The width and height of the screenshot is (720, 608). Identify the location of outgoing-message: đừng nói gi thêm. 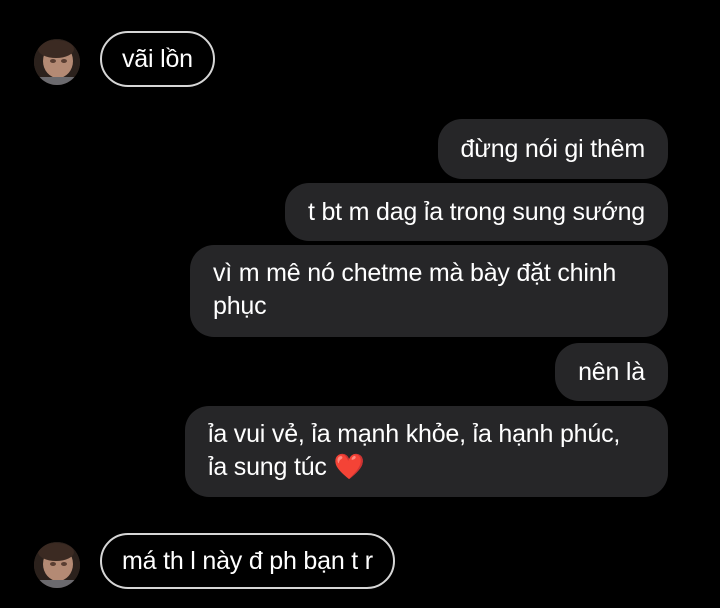
(552, 149).